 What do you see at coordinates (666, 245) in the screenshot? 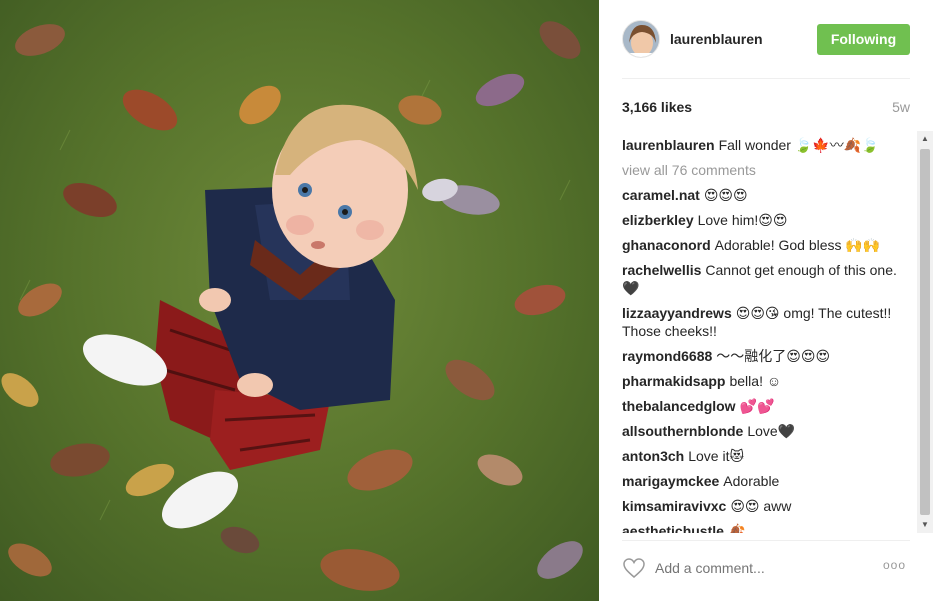
I see `comment-username: ghanaconord` at bounding box center [666, 245].